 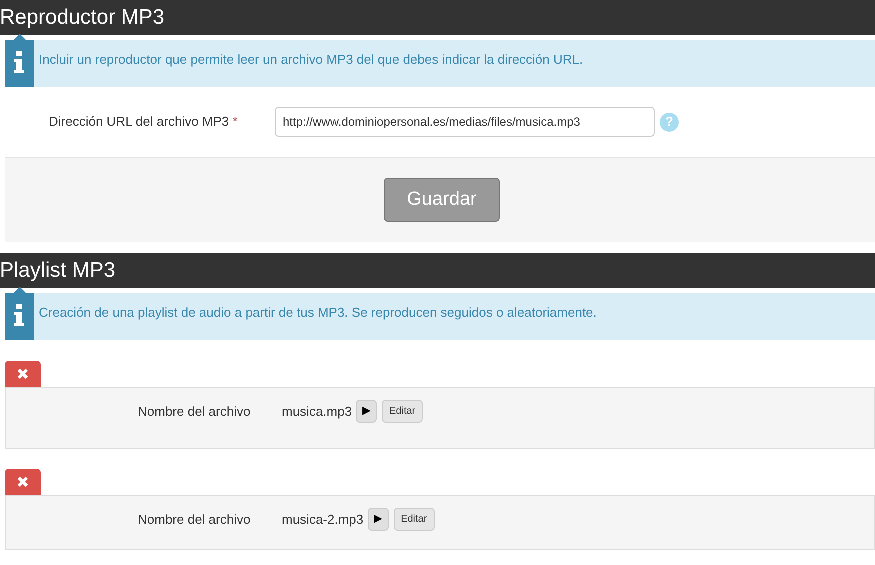 I want to click on file-name: musica.mp3, so click(x=317, y=412).